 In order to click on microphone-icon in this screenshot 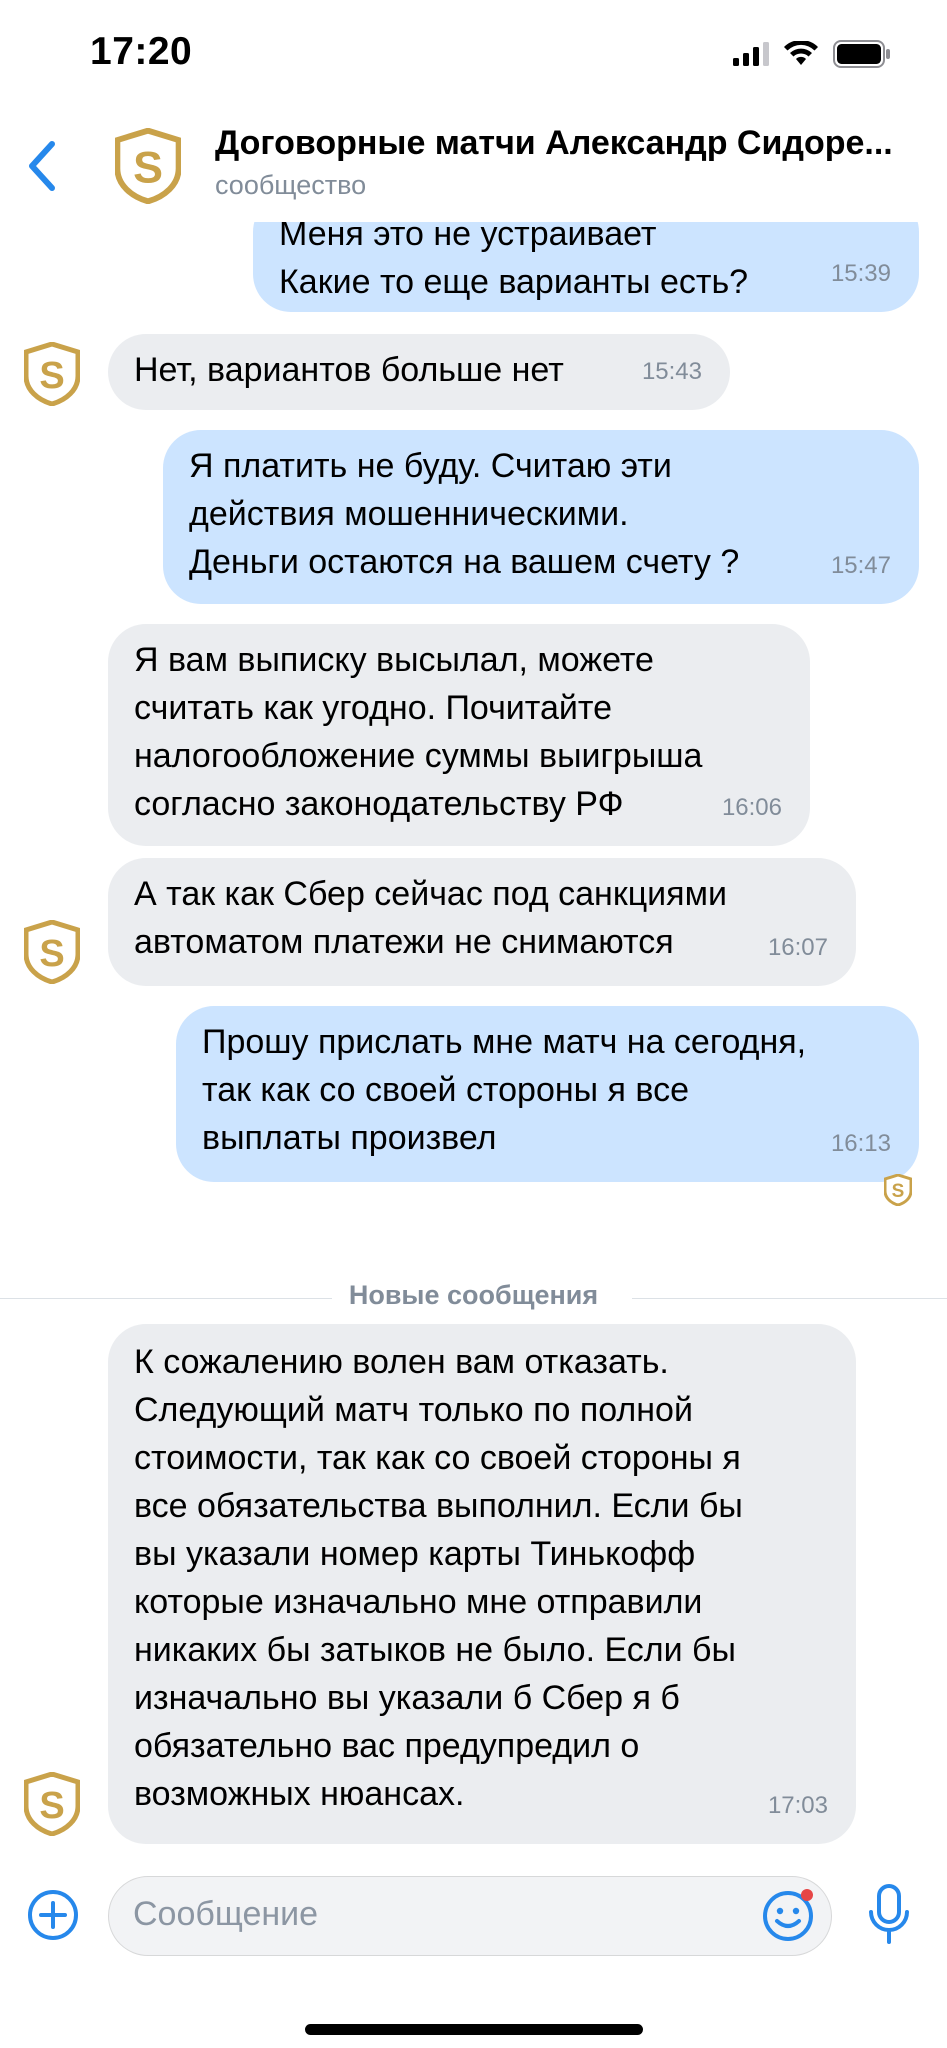, I will do `click(889, 1914)`.